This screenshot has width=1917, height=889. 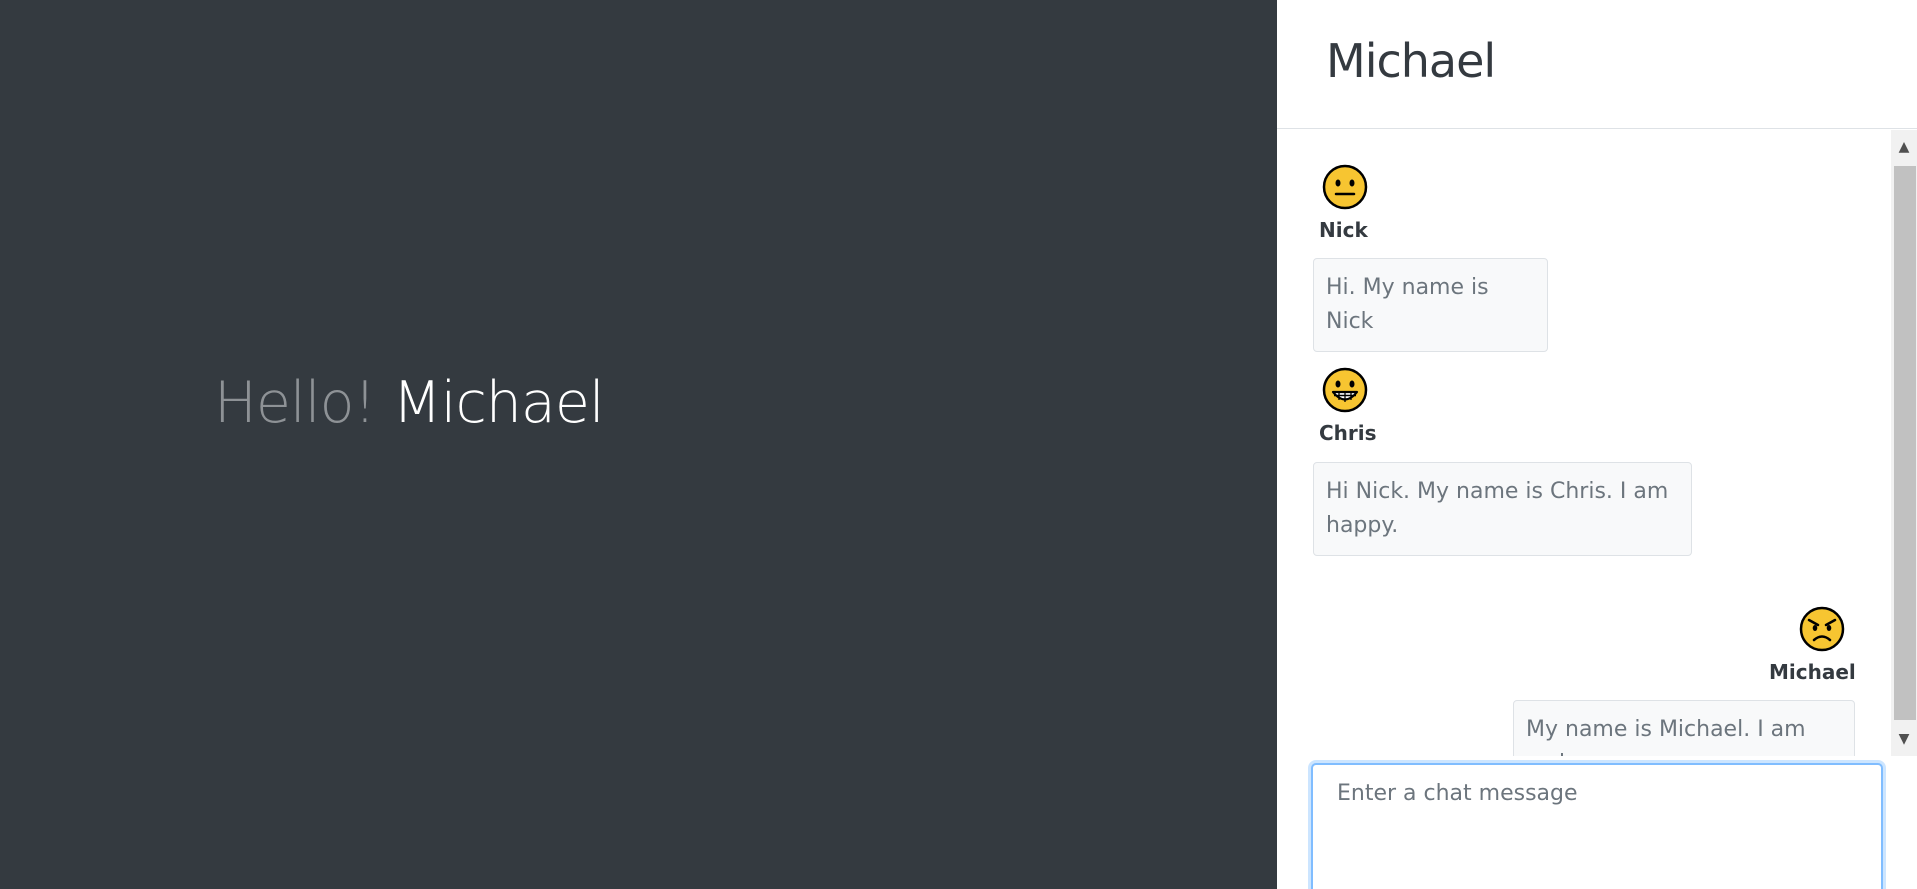 I want to click on chat-message-input, so click(x=1597, y=827).